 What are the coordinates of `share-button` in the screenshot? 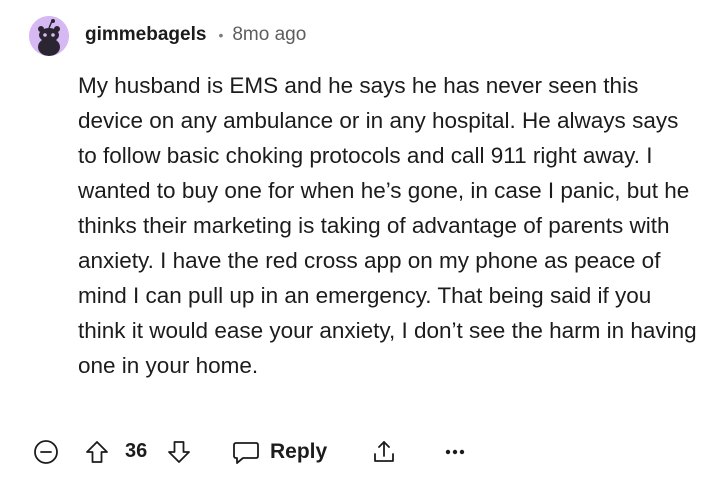 It's located at (384, 452).